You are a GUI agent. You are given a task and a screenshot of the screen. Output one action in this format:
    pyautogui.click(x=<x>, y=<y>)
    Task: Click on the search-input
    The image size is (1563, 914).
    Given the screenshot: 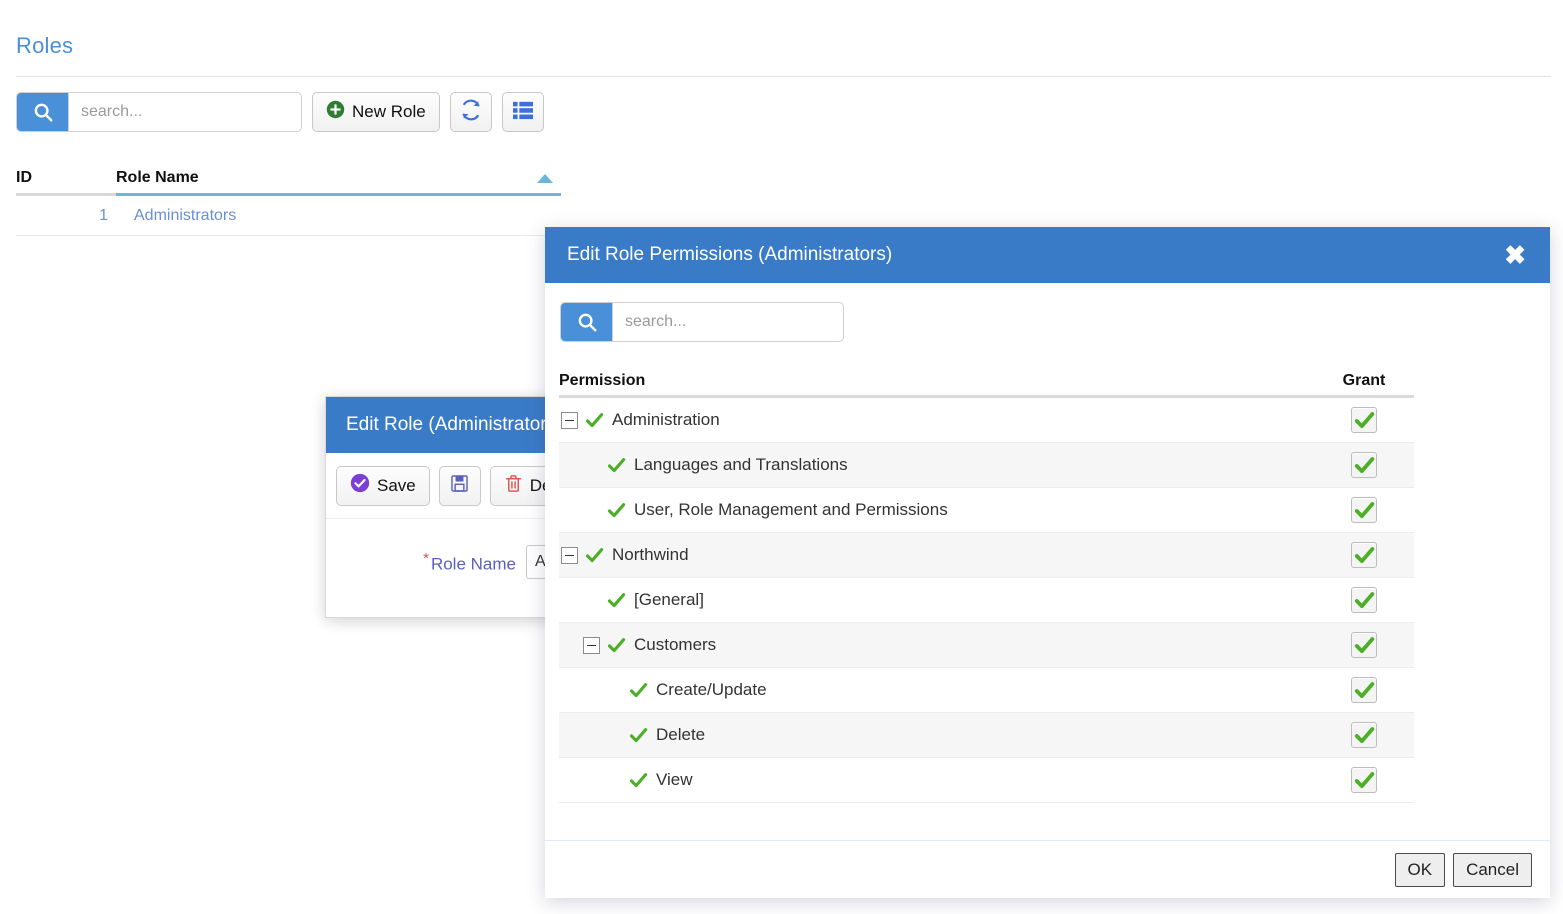 What is the action you would take?
    pyautogui.click(x=185, y=112)
    